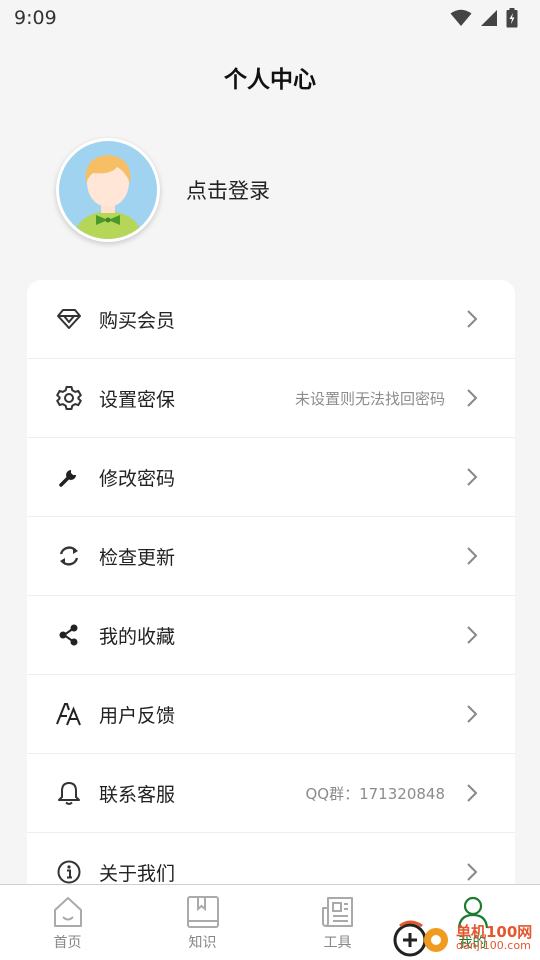 This screenshot has height=960, width=540. What do you see at coordinates (137, 636) in the screenshot?
I see `menu-item-label: 我的收藏` at bounding box center [137, 636].